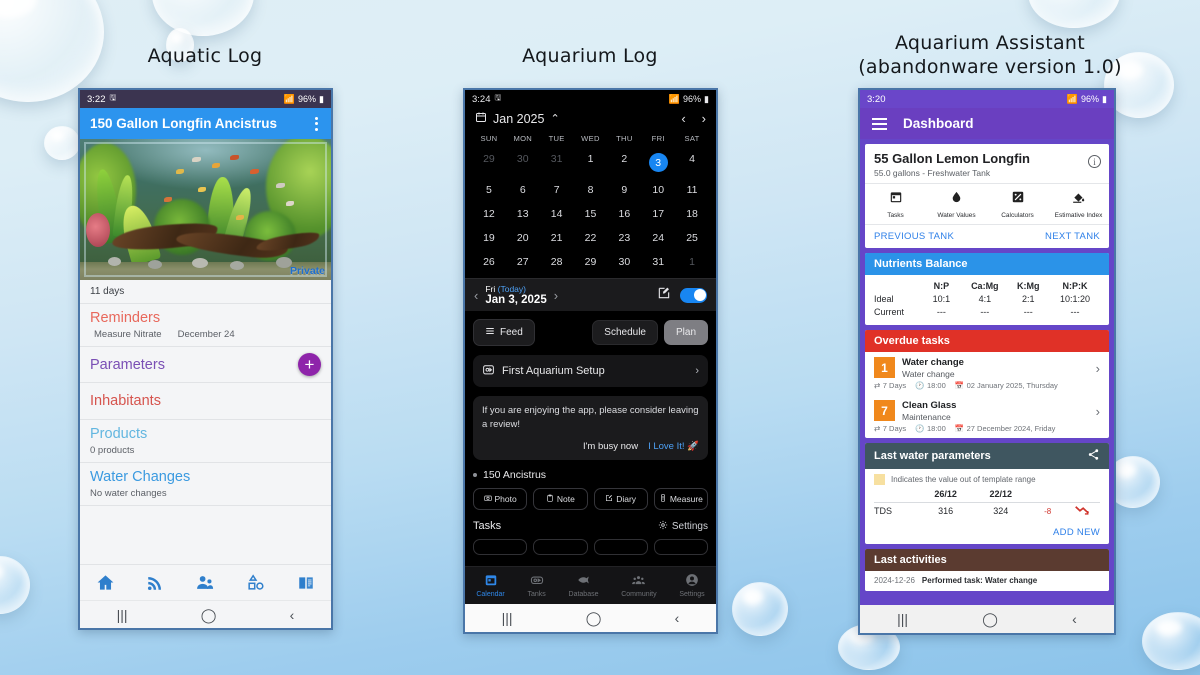 The height and width of the screenshot is (675, 1200). I want to click on next-day-button: ›, so click(556, 295).